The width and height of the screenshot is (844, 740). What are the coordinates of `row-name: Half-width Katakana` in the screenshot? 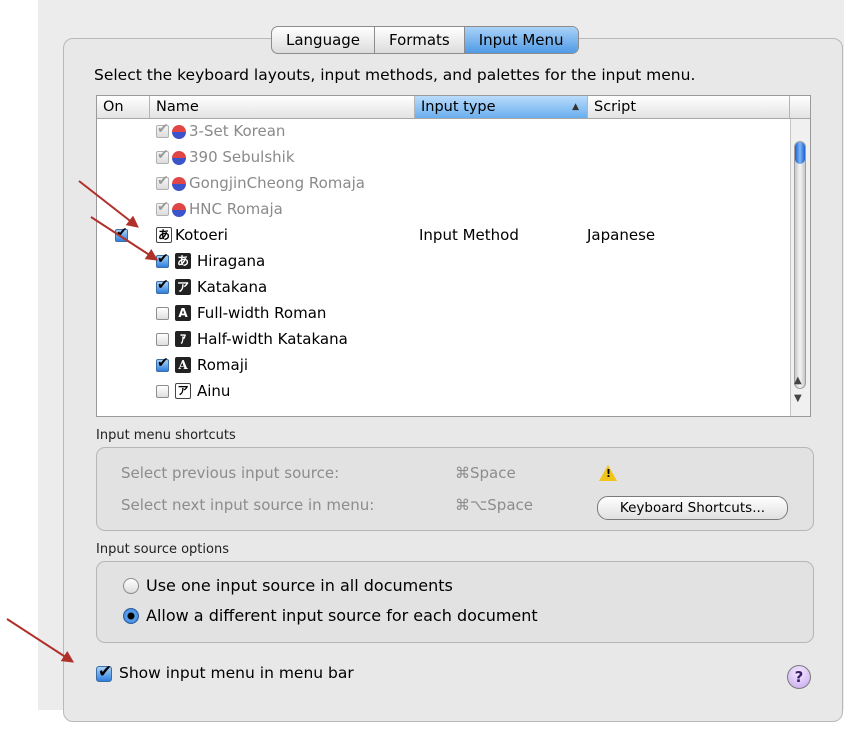 It's located at (272, 339).